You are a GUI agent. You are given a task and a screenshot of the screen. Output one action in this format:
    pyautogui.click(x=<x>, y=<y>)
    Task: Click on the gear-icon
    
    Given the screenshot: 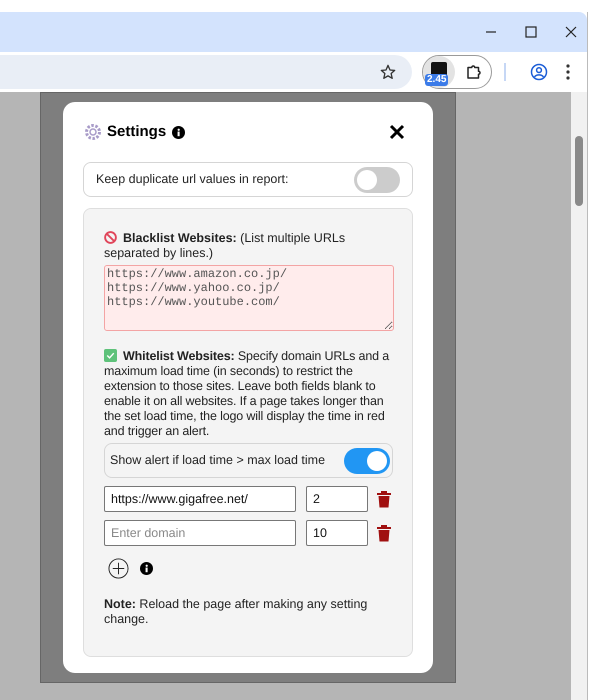 What is the action you would take?
    pyautogui.click(x=93, y=132)
    